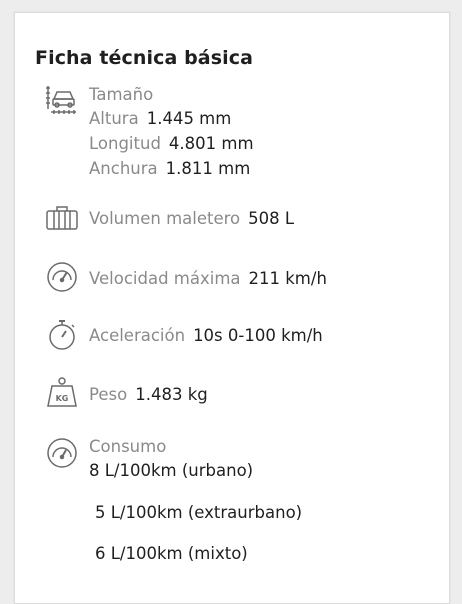  What do you see at coordinates (121, 94) in the screenshot?
I see `size-heading: Tamaño` at bounding box center [121, 94].